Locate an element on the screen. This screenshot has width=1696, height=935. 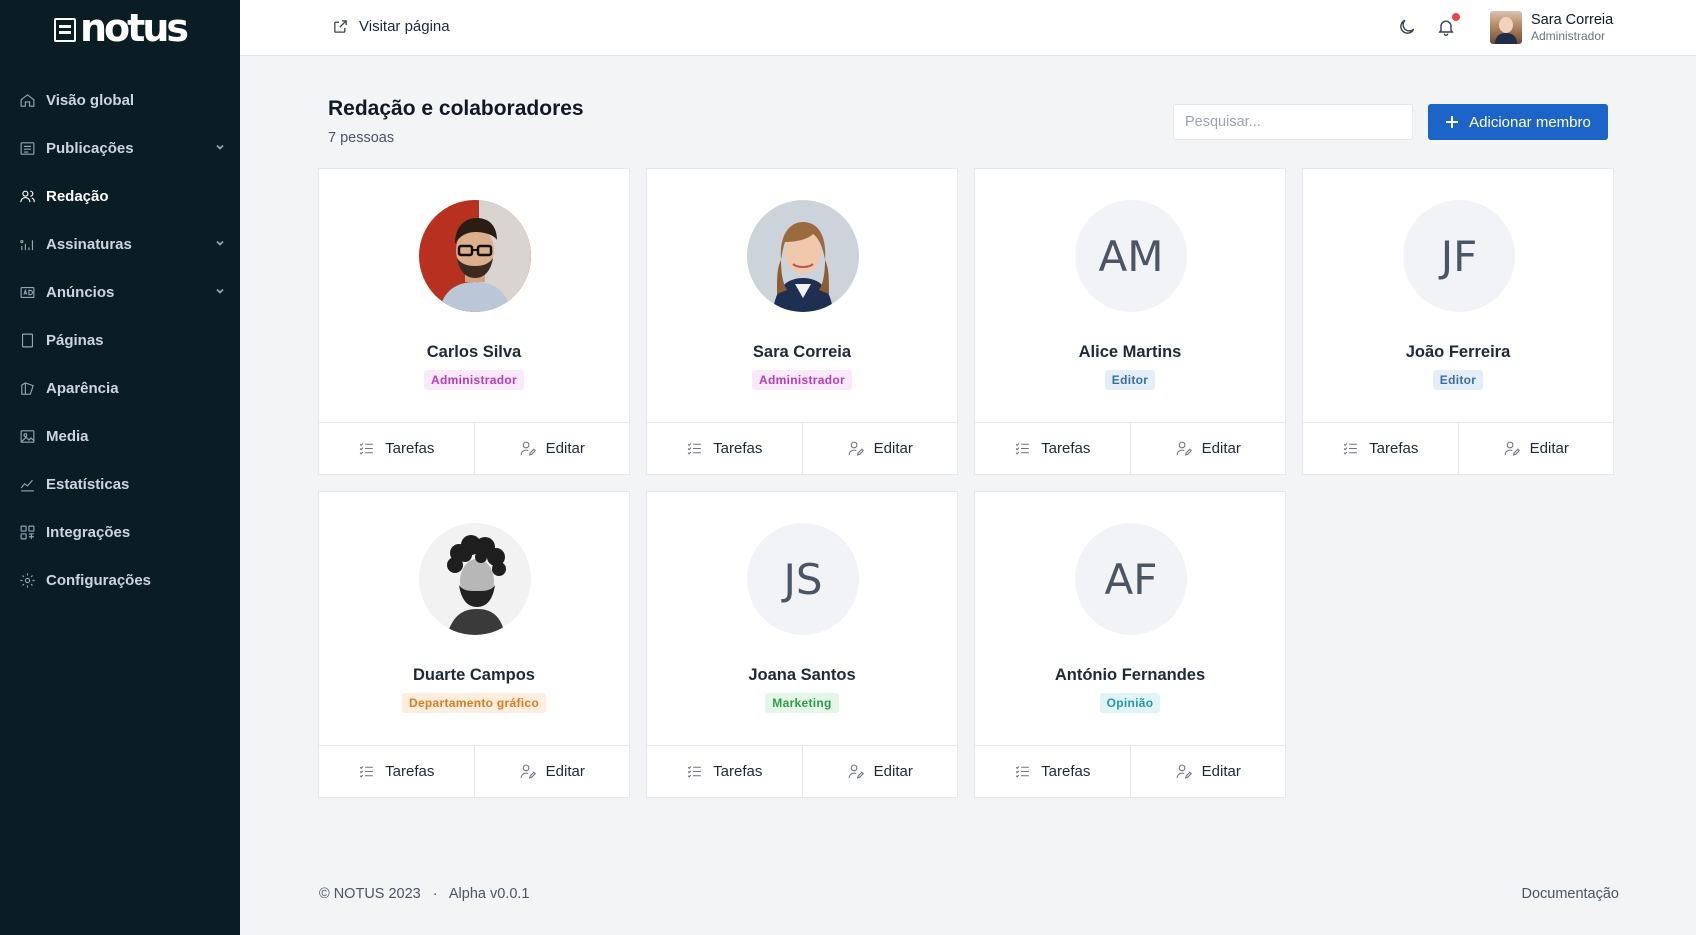
sidebar-item-label: Integrações is located at coordinates (88, 532).